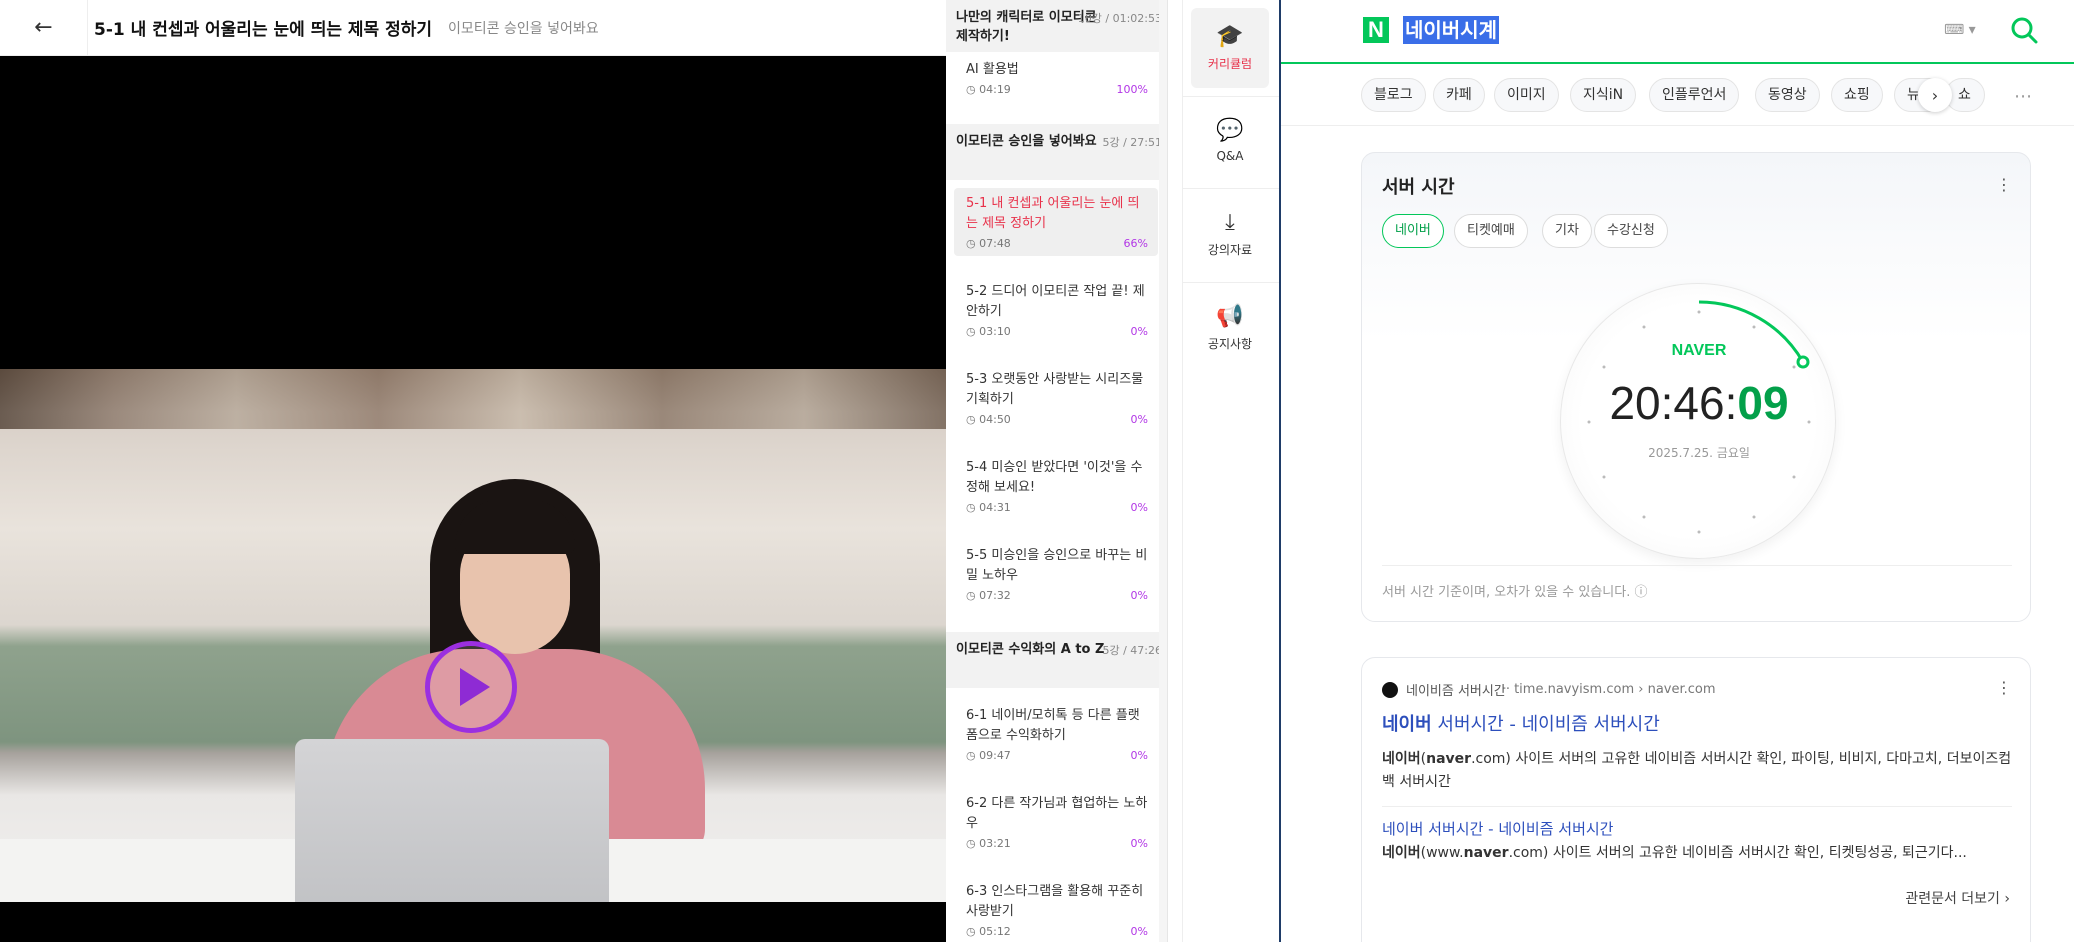  Describe the element at coordinates (1230, 222) in the screenshot. I see `download-icon: ⤓` at that location.